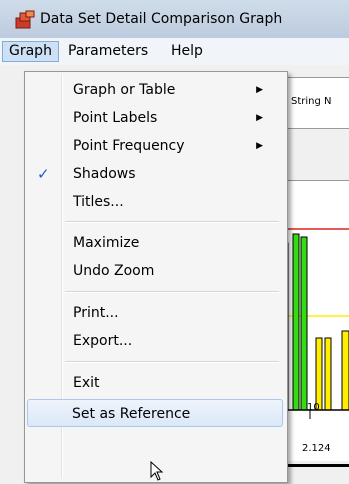 The width and height of the screenshot is (349, 484). I want to click on menu-item-label: Maximize, so click(106, 243).